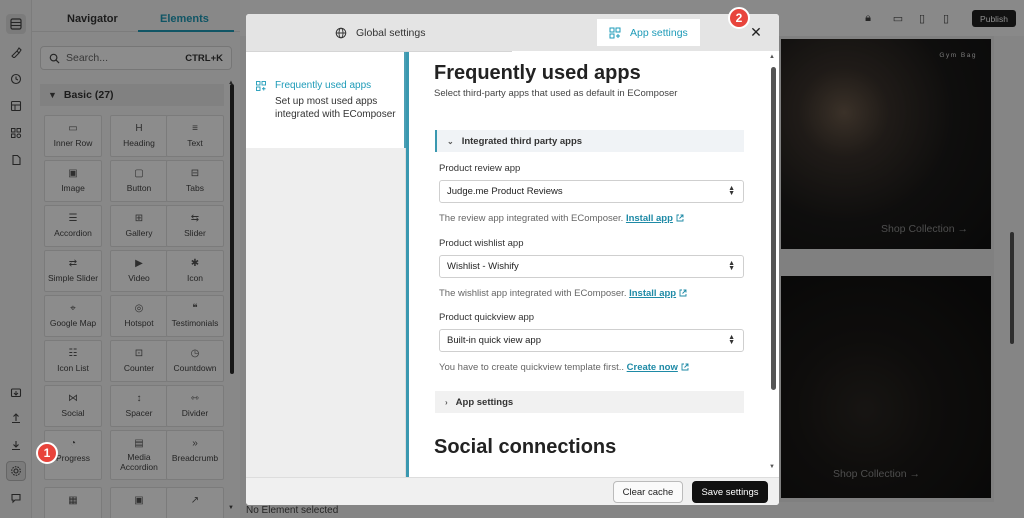 Image resolution: width=1024 pixels, height=518 pixels. I want to click on tab-global-settings: Global settings, so click(380, 32).